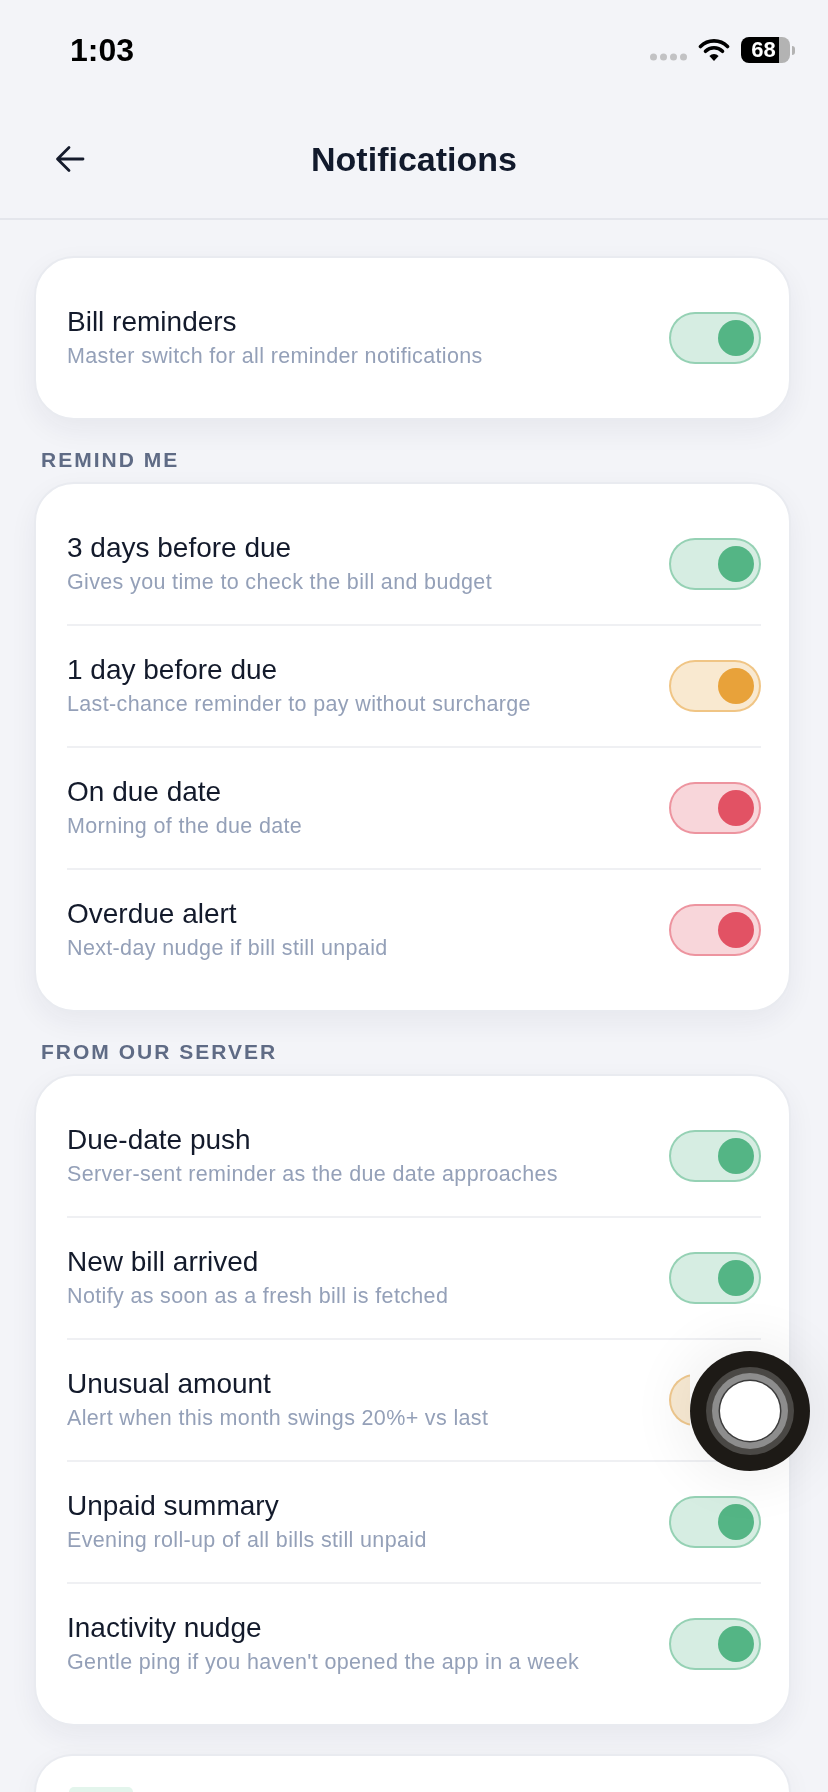 The width and height of the screenshot is (828, 1792). I want to click on status-time: 1:03, so click(102, 50).